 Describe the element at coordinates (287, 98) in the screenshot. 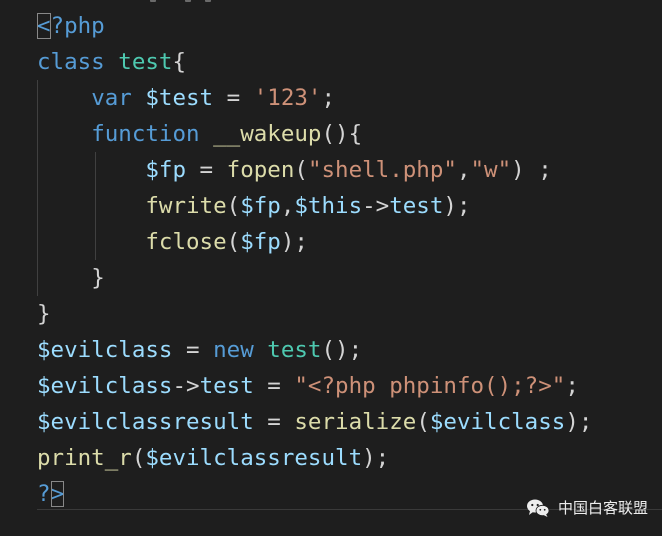

I see `code-token: '123'` at that location.